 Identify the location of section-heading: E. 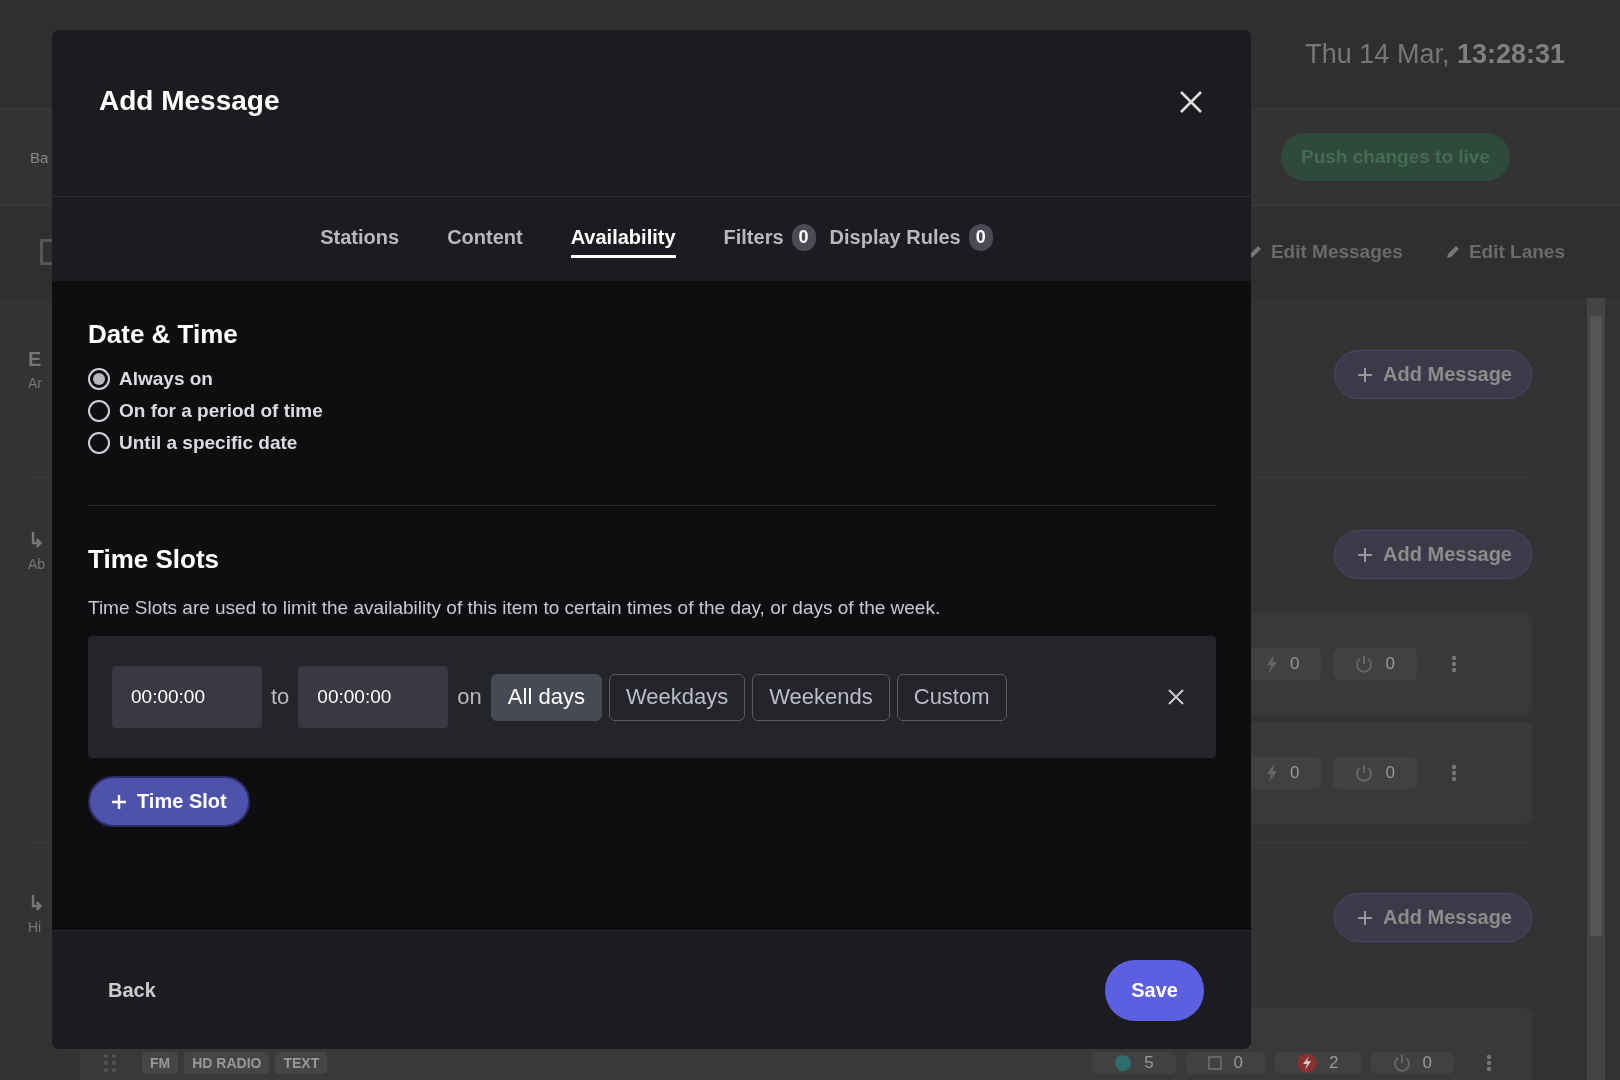
(35, 359).